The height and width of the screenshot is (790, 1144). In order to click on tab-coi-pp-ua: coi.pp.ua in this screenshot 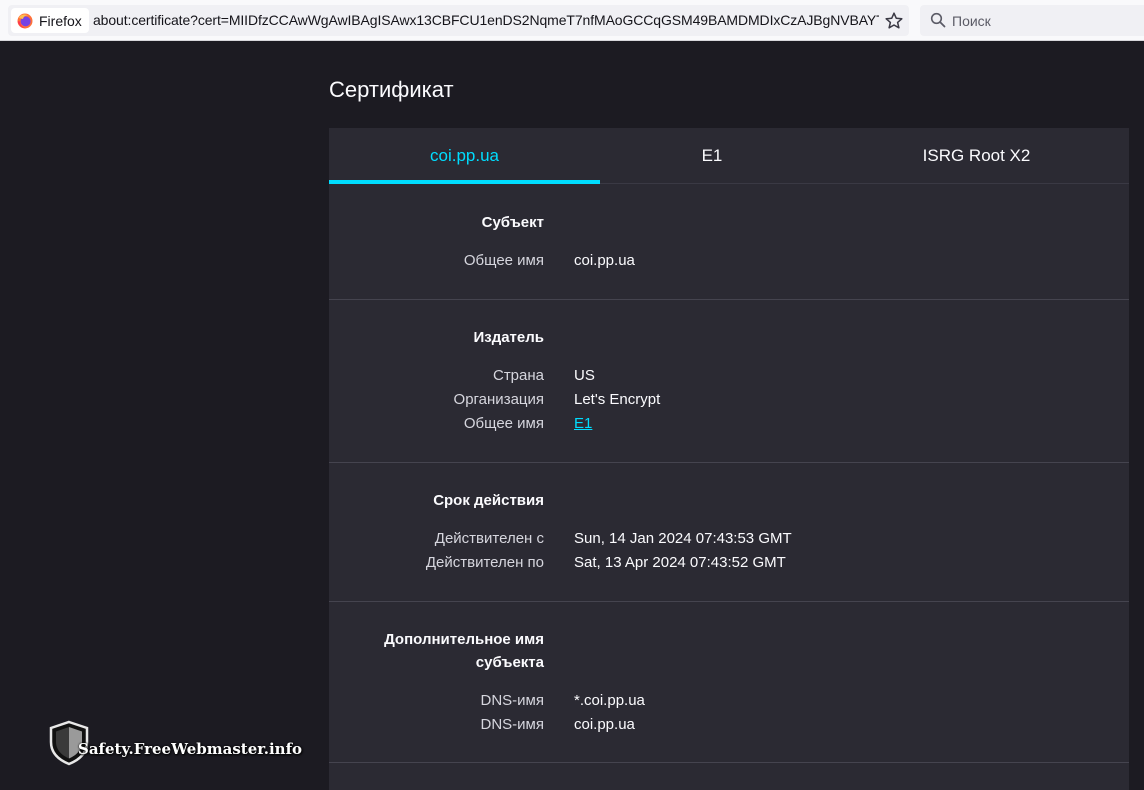, I will do `click(464, 156)`.